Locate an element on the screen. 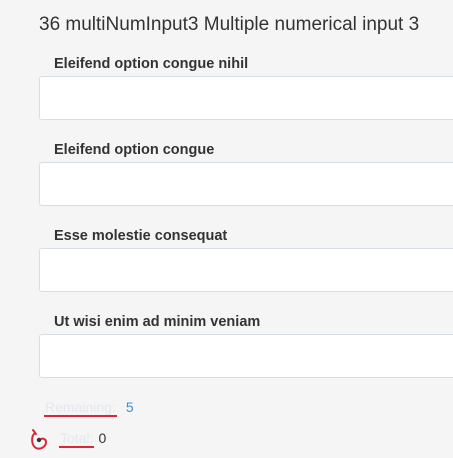 This screenshot has width=453, height=458. total-row: Total: 0 is located at coordinates (75, 439).